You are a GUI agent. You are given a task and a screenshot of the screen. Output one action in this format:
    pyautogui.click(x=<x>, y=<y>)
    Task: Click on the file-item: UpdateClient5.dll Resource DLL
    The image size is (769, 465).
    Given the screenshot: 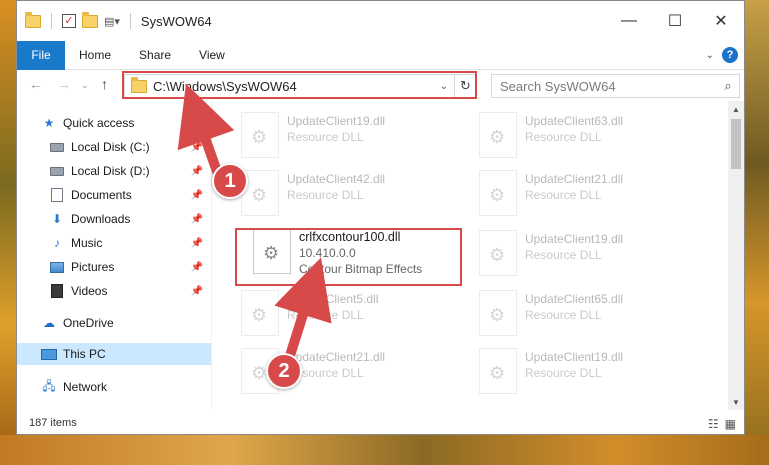 What is the action you would take?
    pyautogui.click(x=345, y=314)
    